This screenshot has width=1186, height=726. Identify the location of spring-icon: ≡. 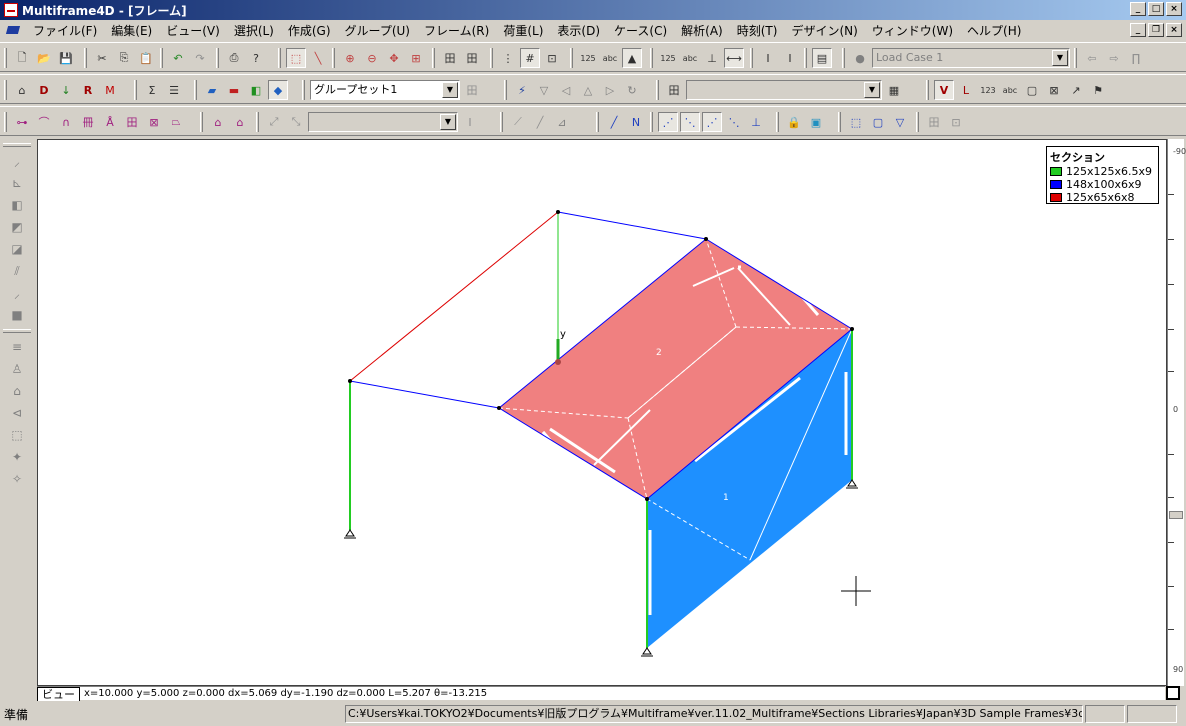
(17, 347).